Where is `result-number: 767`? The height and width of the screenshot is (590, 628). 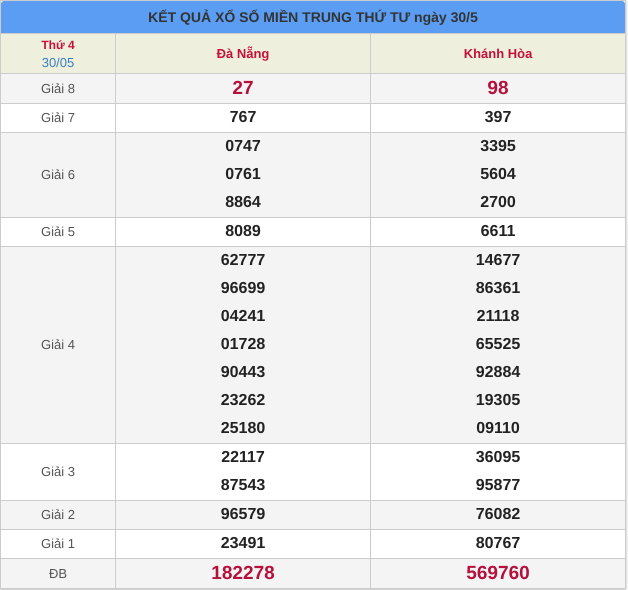
result-number: 767 is located at coordinates (243, 118).